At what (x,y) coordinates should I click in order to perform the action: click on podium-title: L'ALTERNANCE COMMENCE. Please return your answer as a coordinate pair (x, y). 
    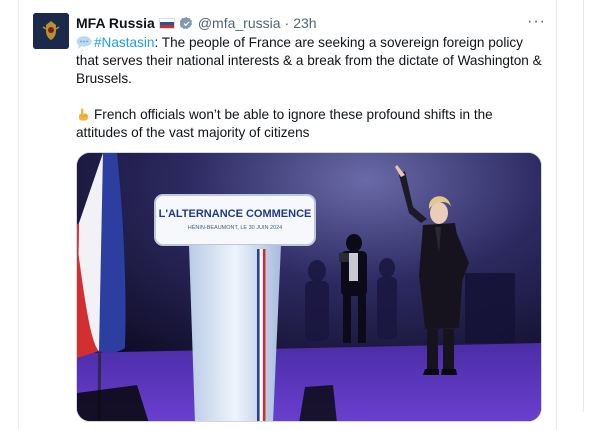
    Looking at the image, I should click on (235, 214).